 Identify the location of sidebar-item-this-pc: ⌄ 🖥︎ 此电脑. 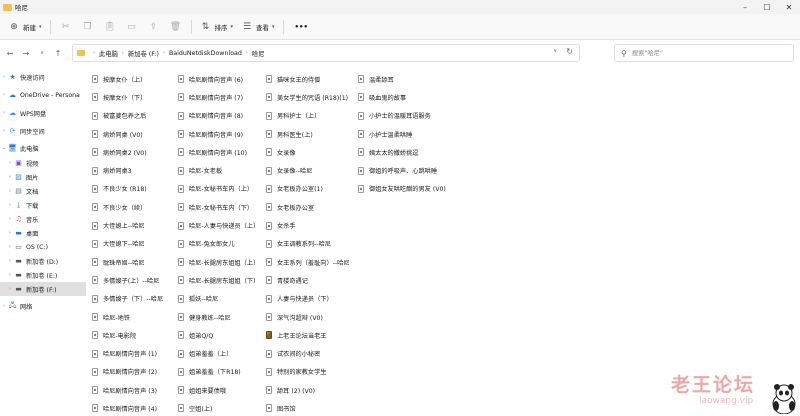
(43, 148).